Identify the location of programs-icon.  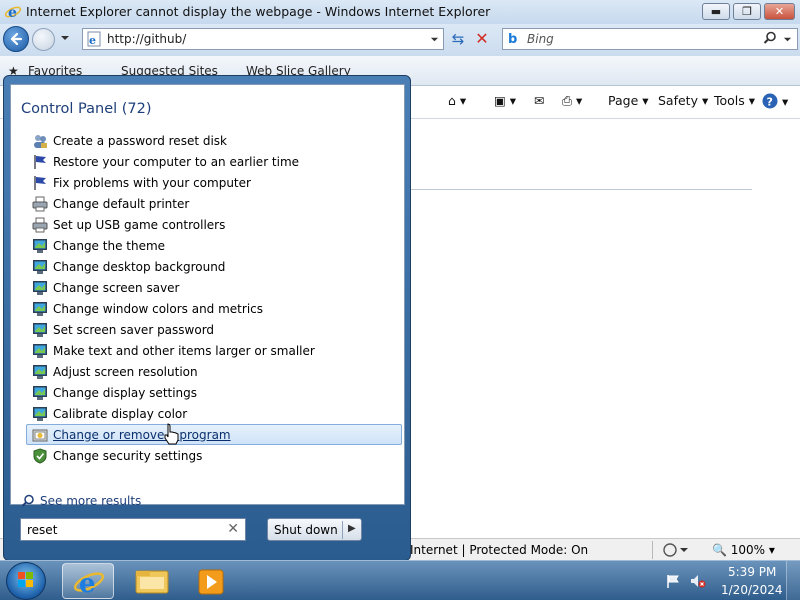
(40, 435).